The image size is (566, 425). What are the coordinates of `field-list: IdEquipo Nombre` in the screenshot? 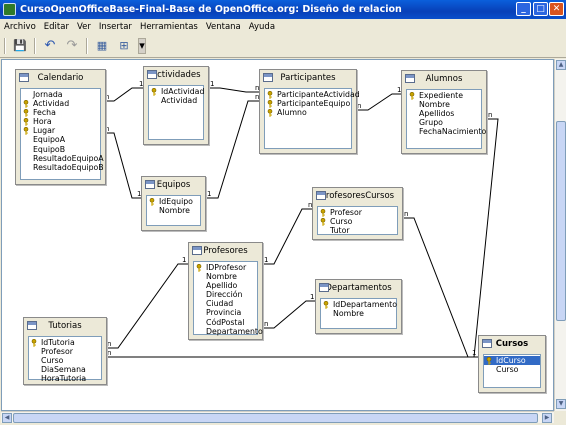 It's located at (173, 210).